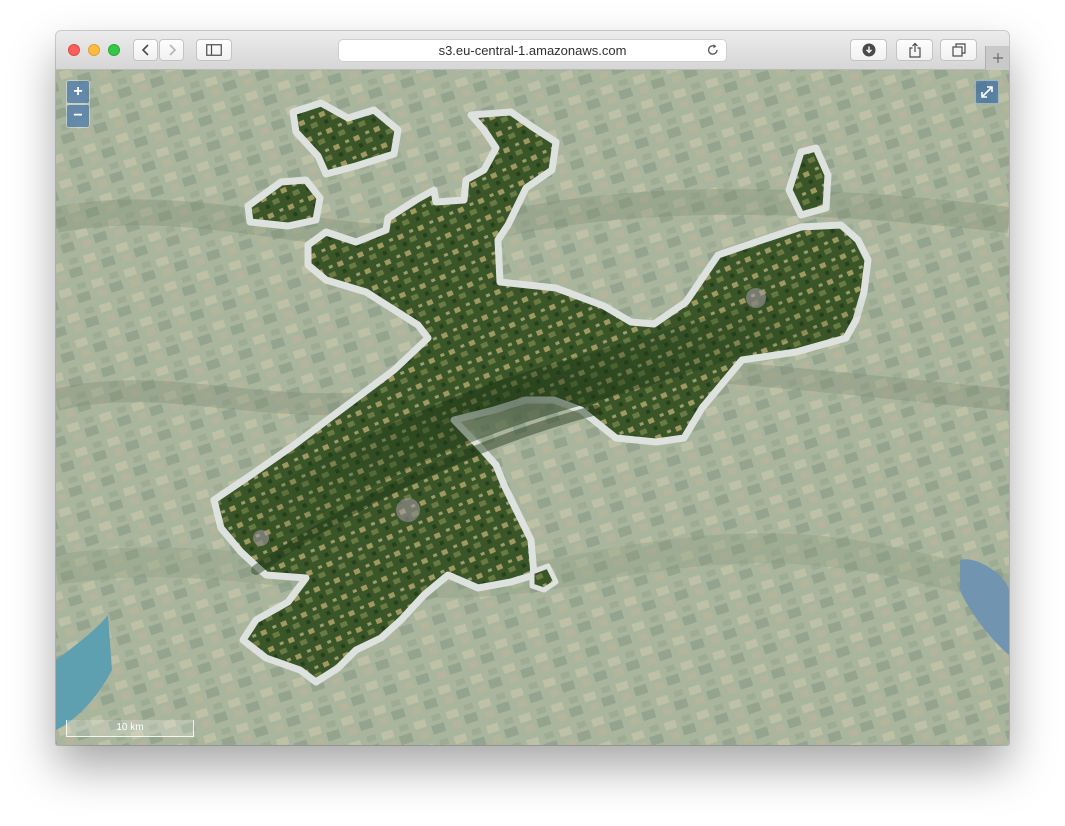 The height and width of the screenshot is (826, 1065). What do you see at coordinates (78, 104) in the screenshot?
I see `zoom-control: + −` at bounding box center [78, 104].